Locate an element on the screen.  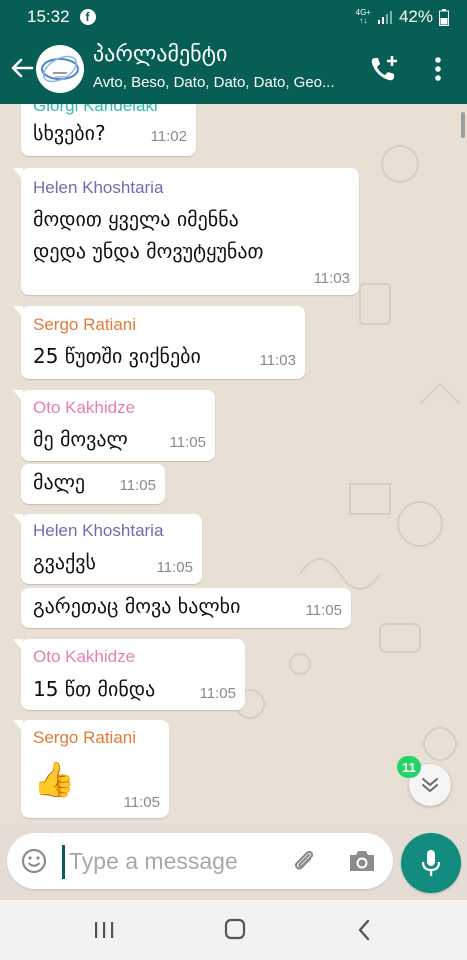
message-bubble: Oto Kakhidze 15 წთ მინდა 11:05 is located at coordinates (129, 674).